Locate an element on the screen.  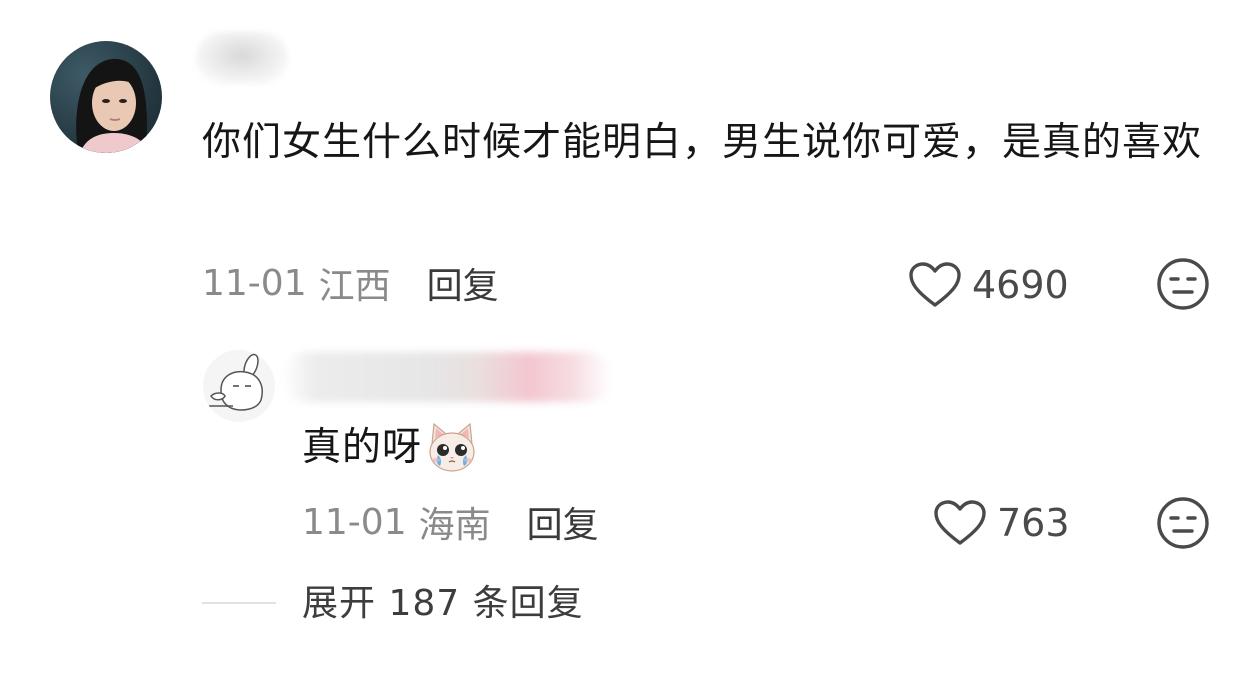
reply-text: 真的呀 is located at coordinates (362, 447).